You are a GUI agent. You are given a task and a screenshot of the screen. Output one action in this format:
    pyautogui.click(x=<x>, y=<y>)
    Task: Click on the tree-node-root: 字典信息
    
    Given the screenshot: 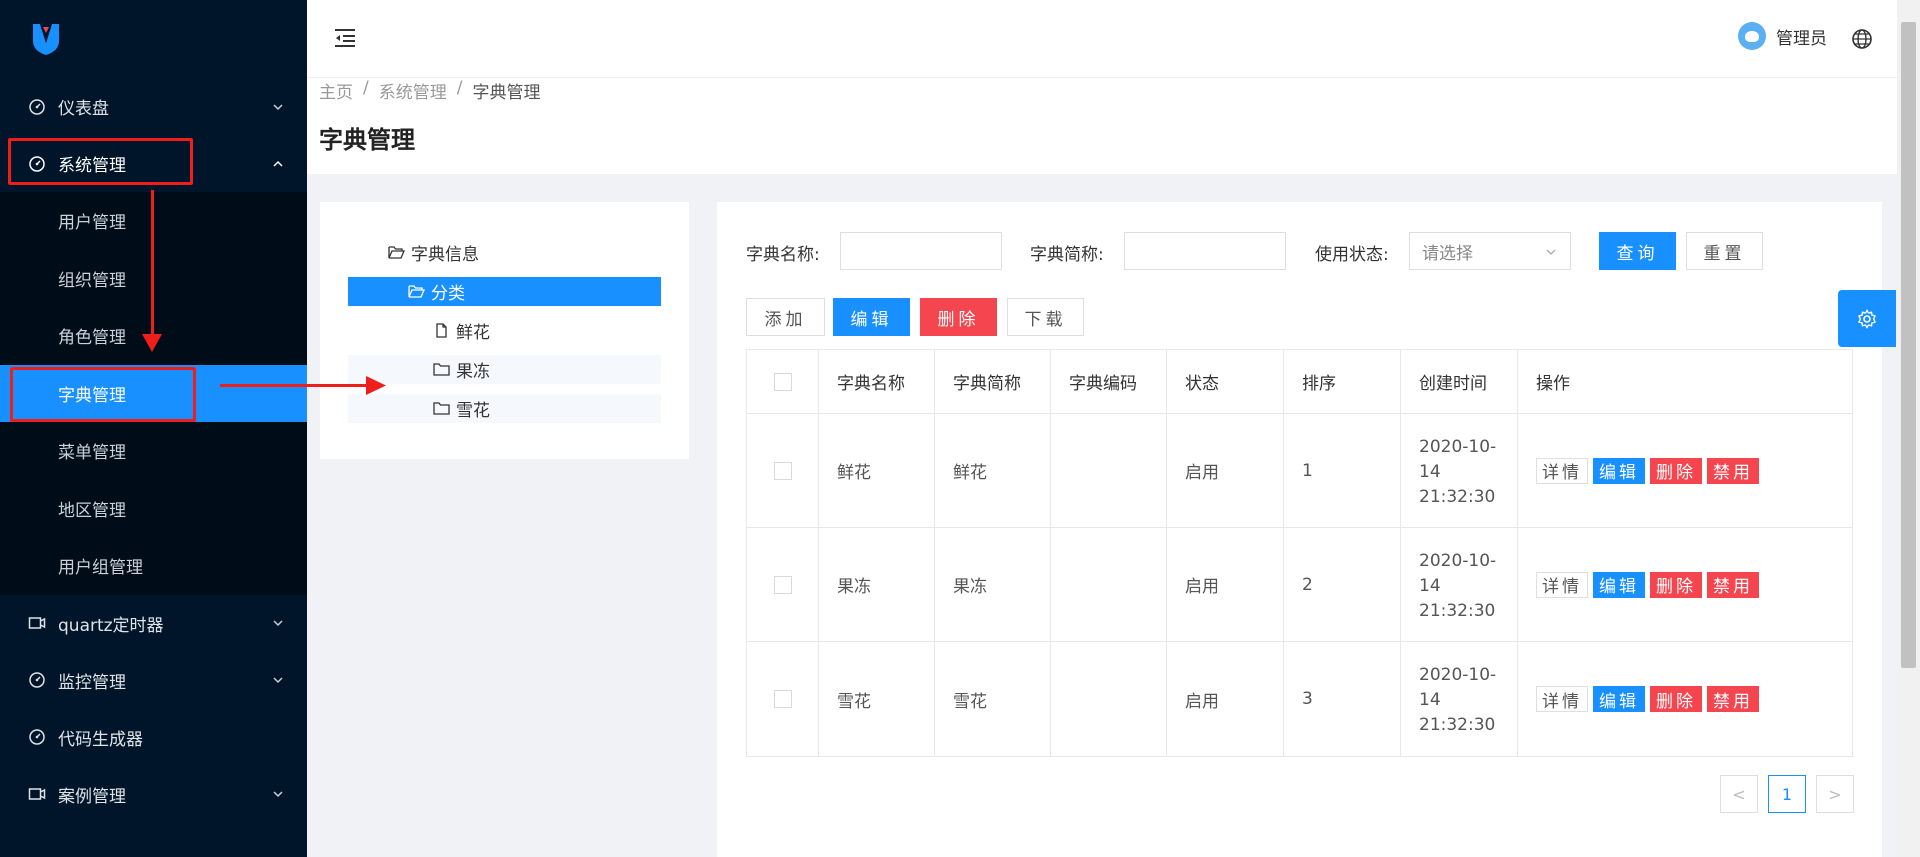 What is the action you would take?
    pyautogui.click(x=433, y=252)
    